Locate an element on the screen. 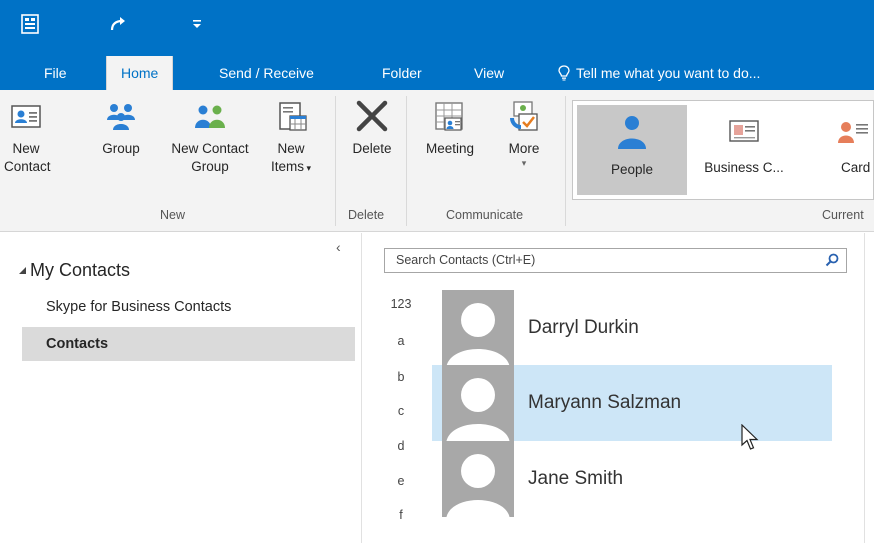  group-button: Group is located at coordinates (121, 129).